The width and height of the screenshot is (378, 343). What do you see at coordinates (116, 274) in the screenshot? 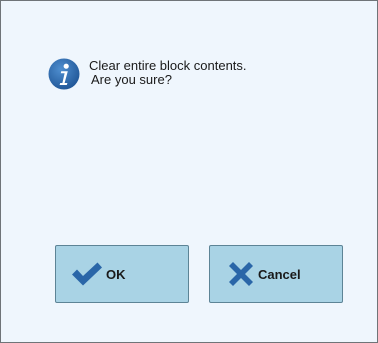
I see `ok-button-label: OK` at bounding box center [116, 274].